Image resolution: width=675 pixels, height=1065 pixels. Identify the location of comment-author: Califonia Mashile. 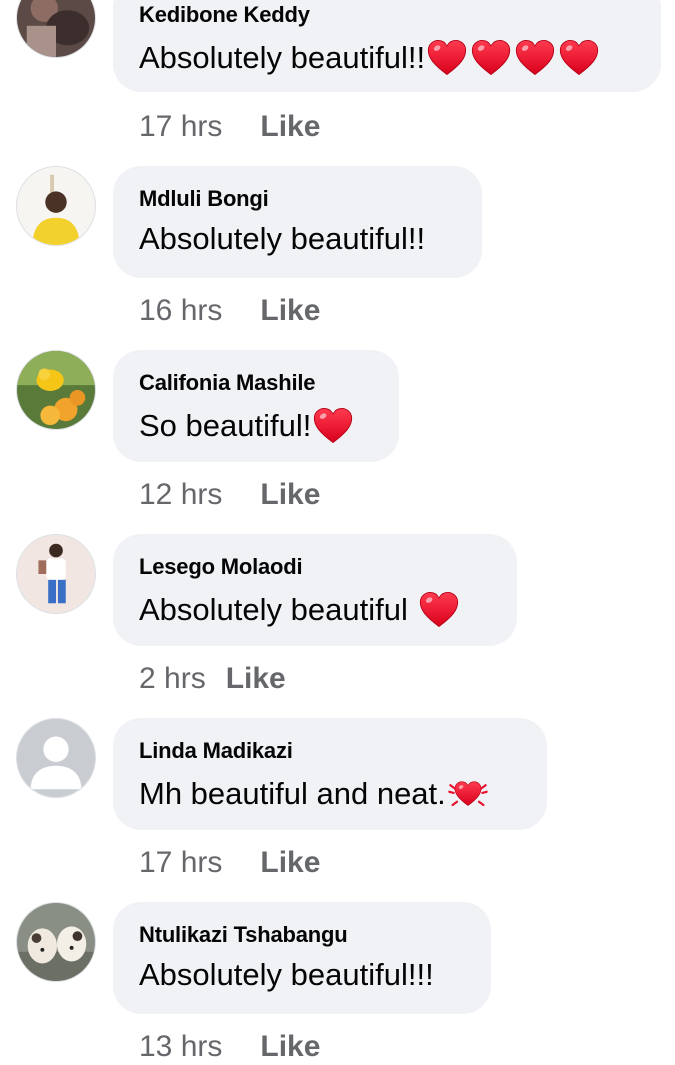
(256, 383).